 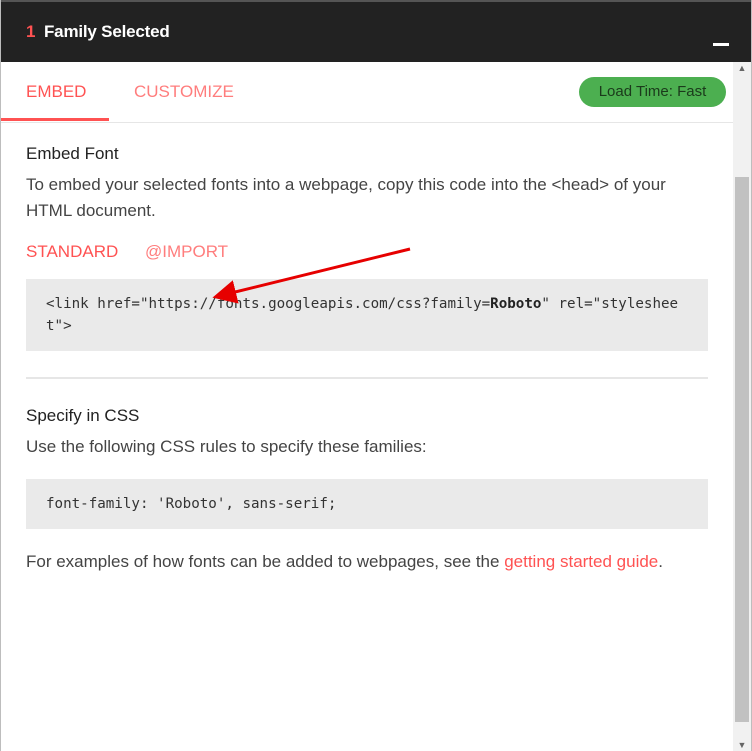 I want to click on tab-customize: CUSTOMIZE, so click(x=184, y=92).